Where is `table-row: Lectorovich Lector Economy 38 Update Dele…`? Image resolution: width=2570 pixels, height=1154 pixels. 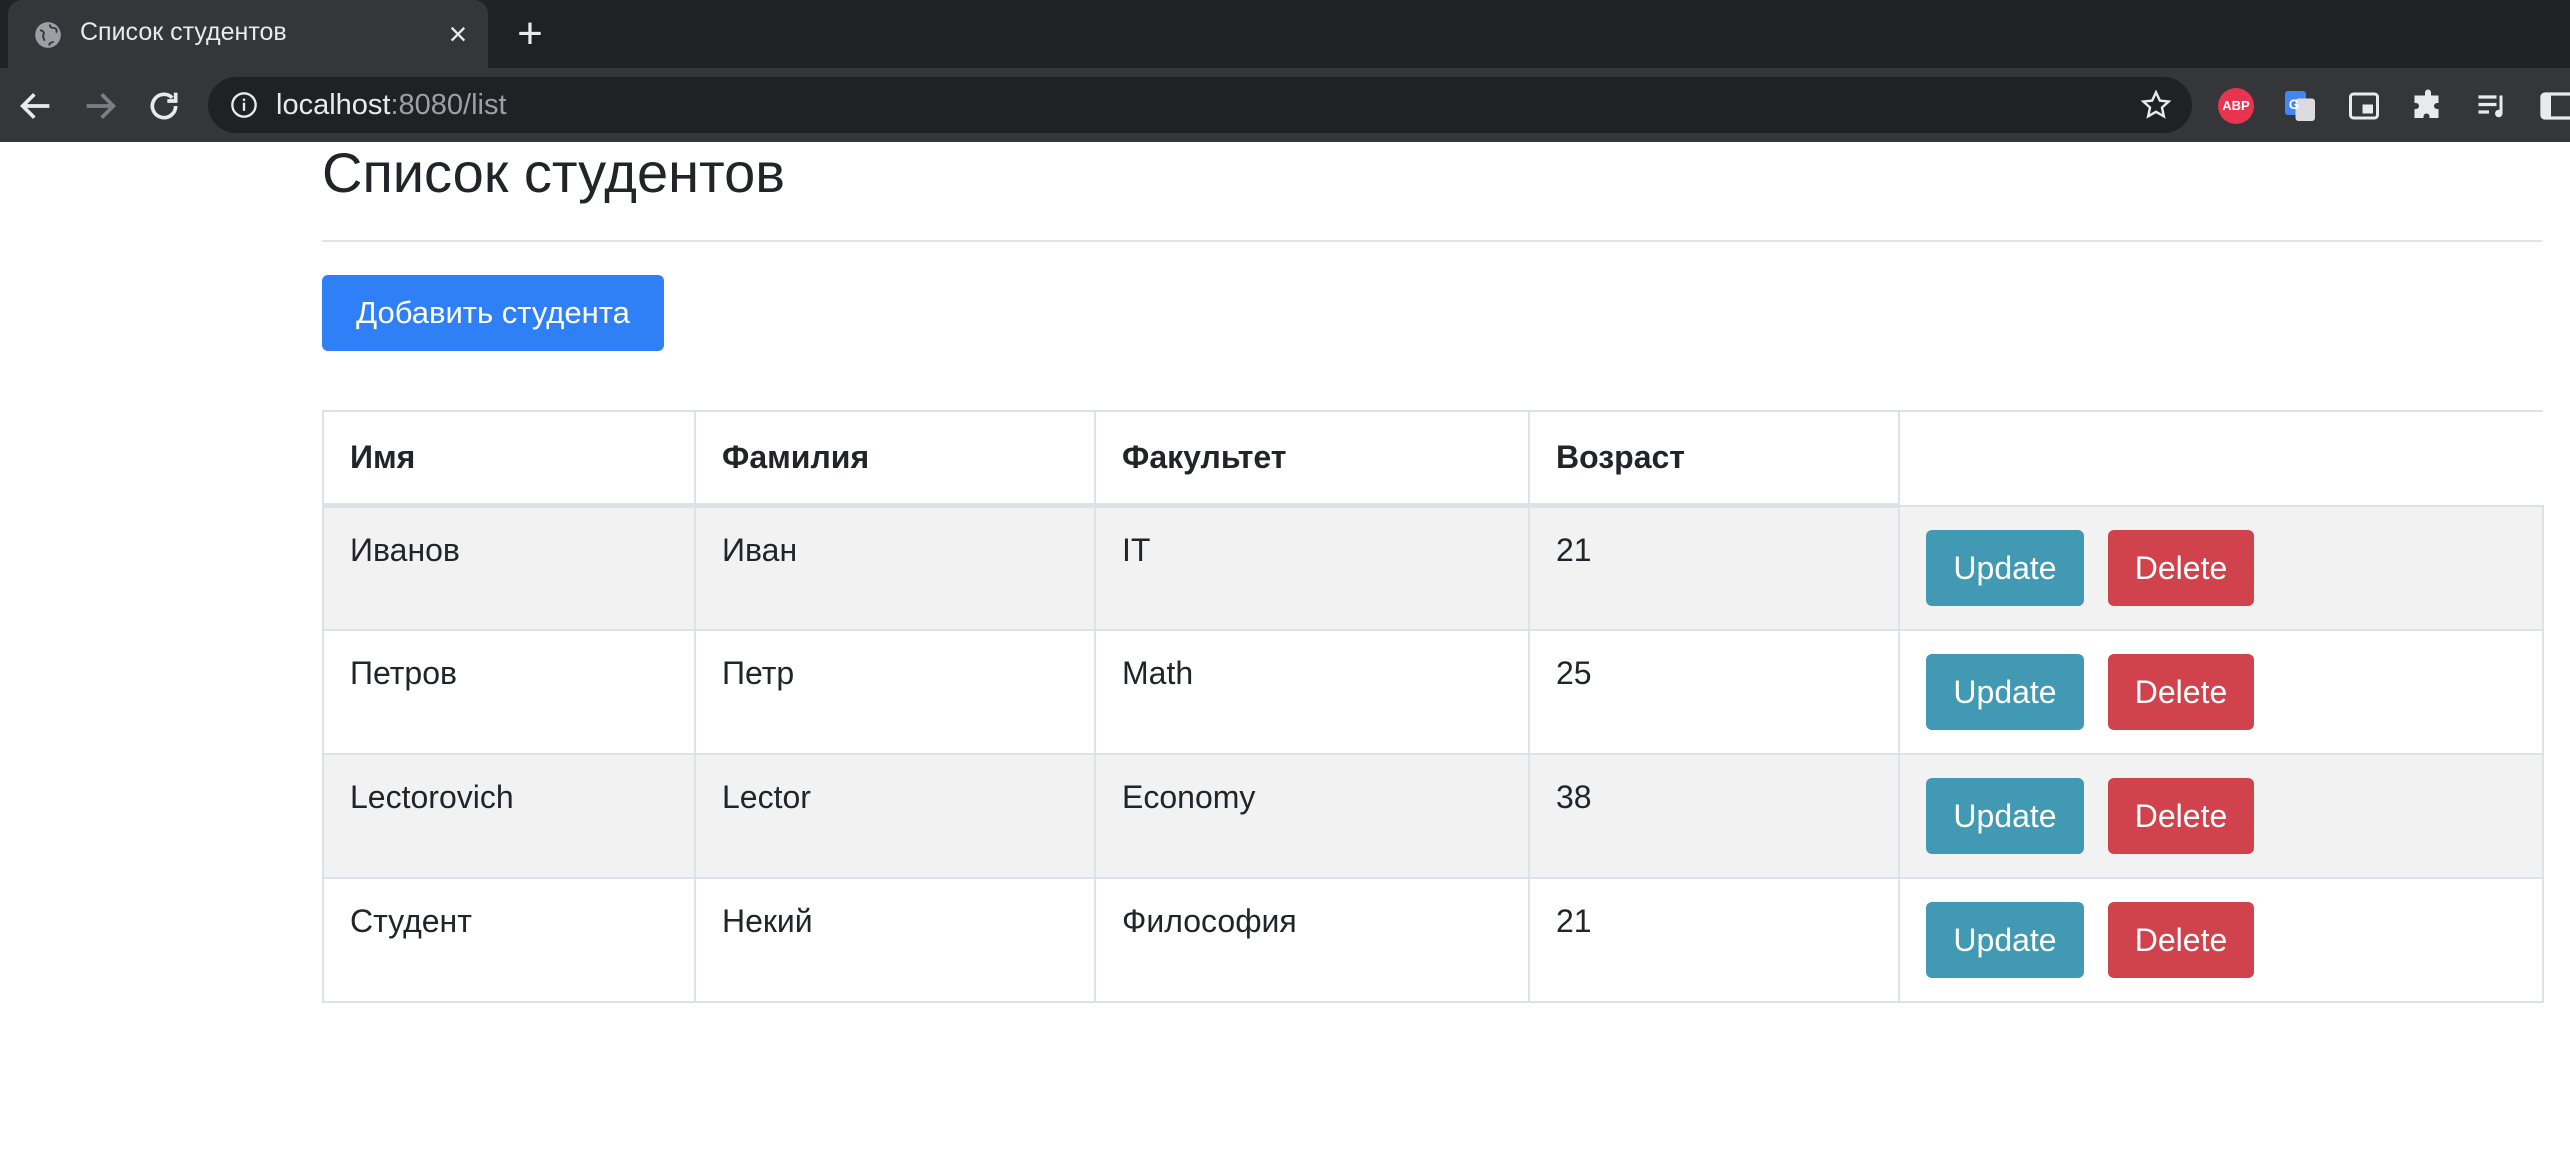
table-row: Lectorovich Lector Economy 38 Update Dele… is located at coordinates (1433, 815).